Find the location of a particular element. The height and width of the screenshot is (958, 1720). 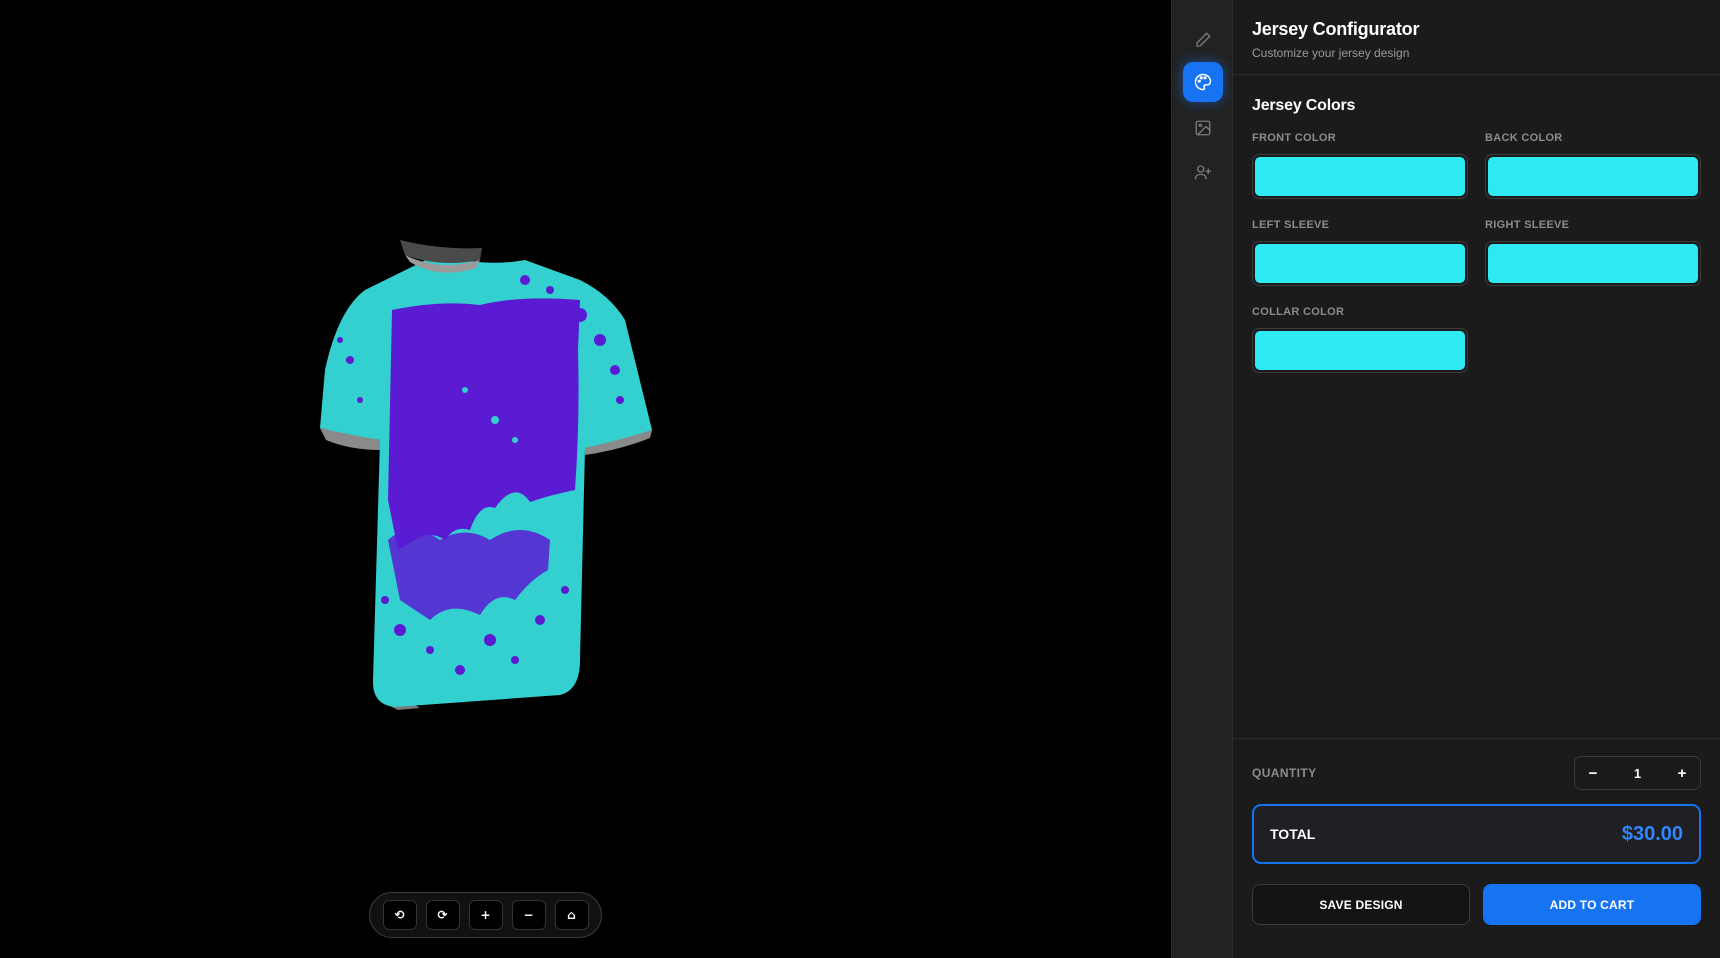

pencil-icon is located at coordinates (1203, 39).